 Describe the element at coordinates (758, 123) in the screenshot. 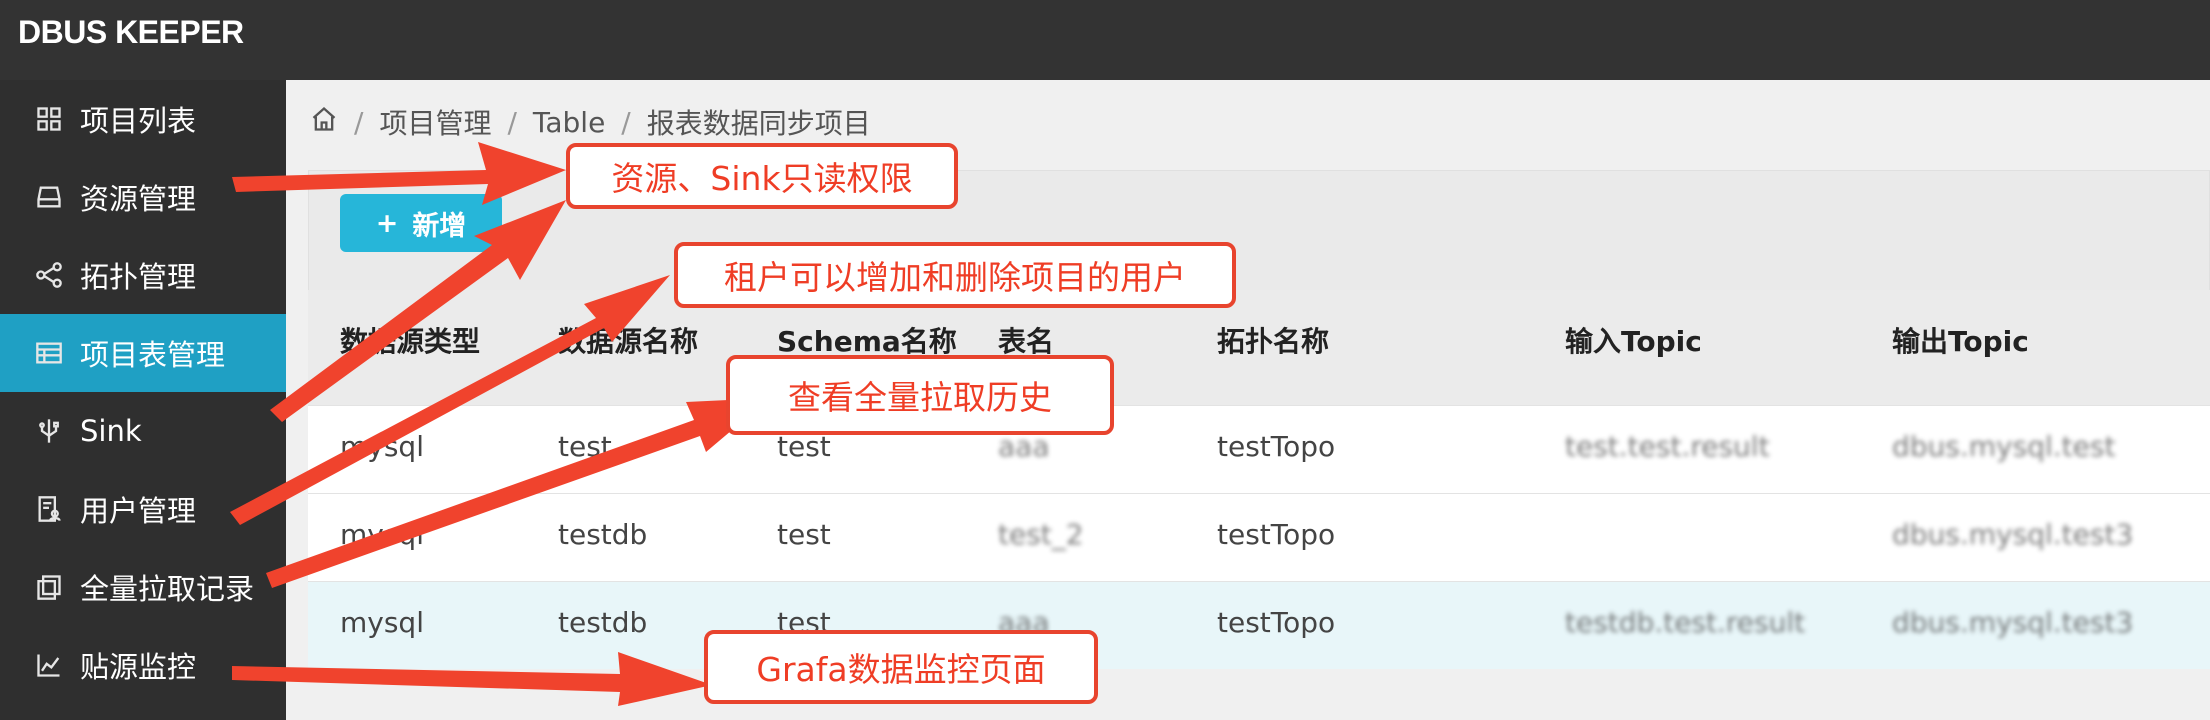

I see `breadcrumb-item-current: 报表数据同步项目` at that location.